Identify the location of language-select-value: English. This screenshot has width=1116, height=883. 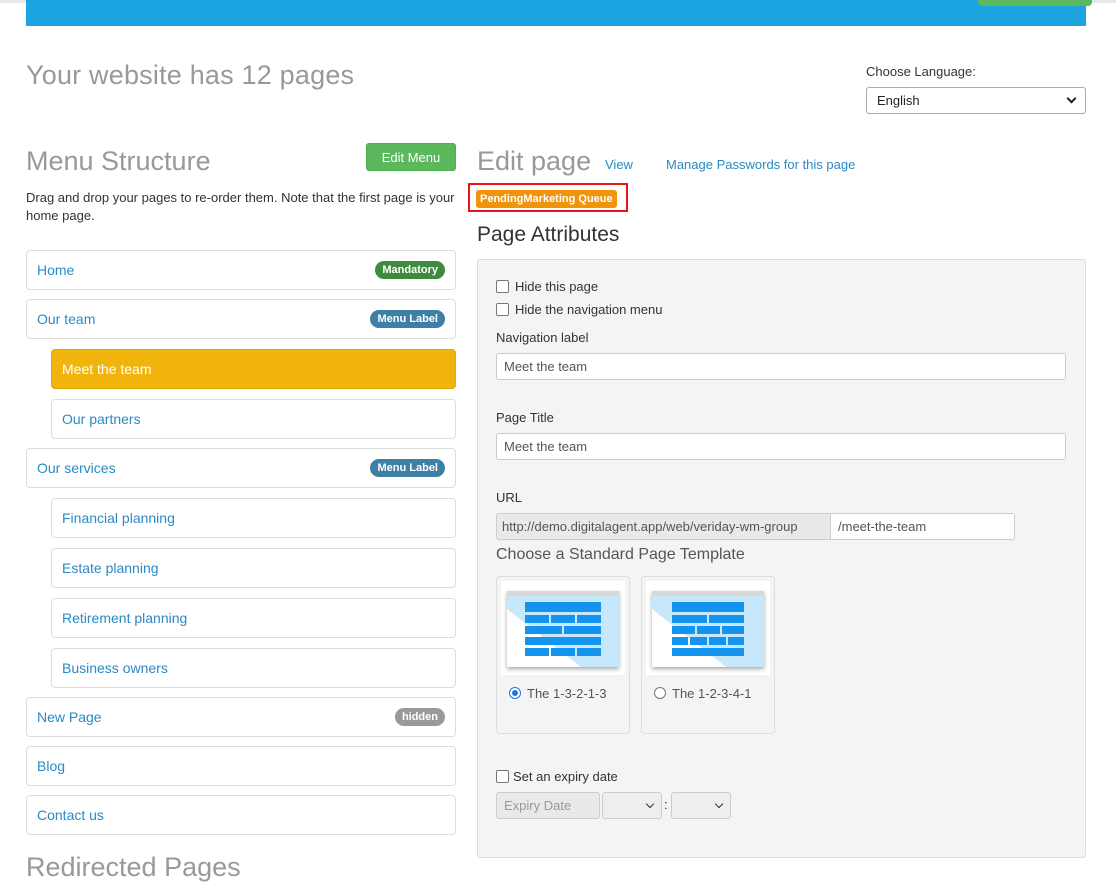
(898, 100).